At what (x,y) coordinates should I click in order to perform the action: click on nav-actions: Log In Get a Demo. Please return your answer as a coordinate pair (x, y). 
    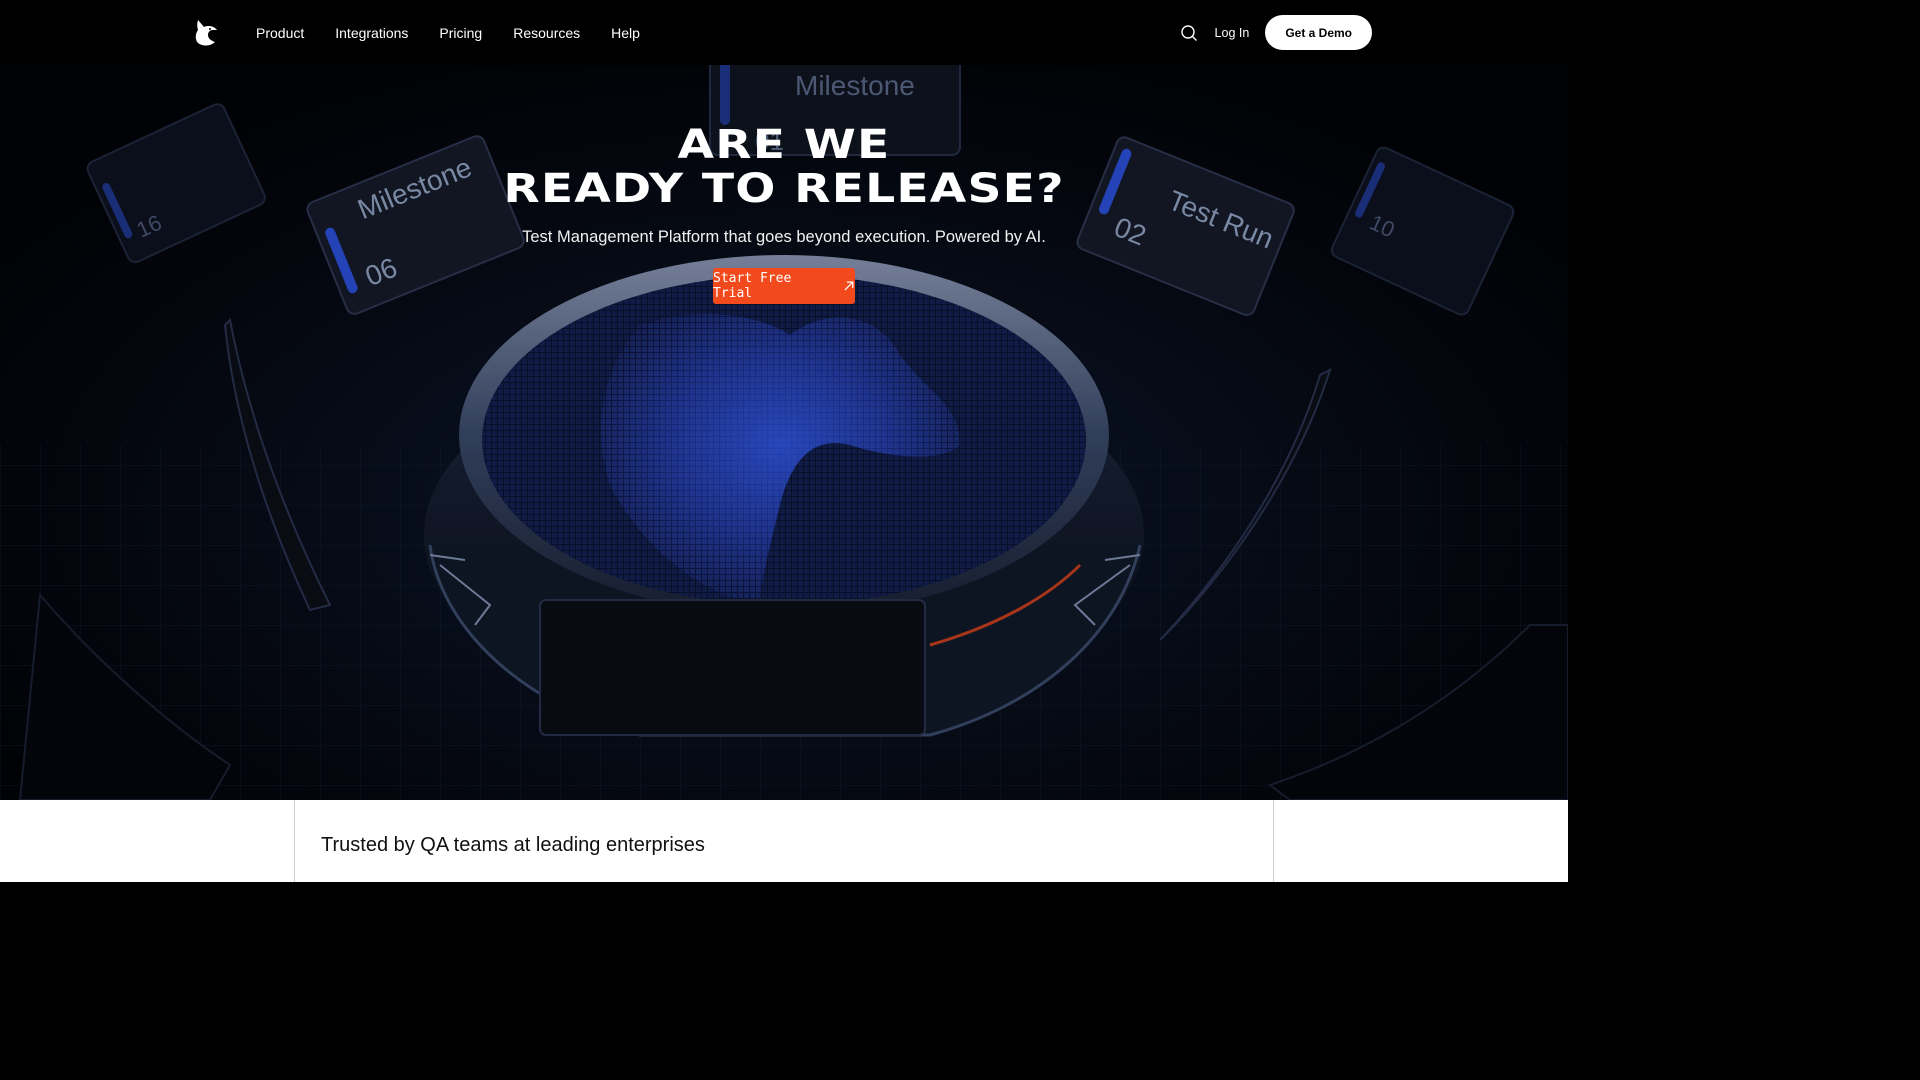
    Looking at the image, I should click on (1275, 32).